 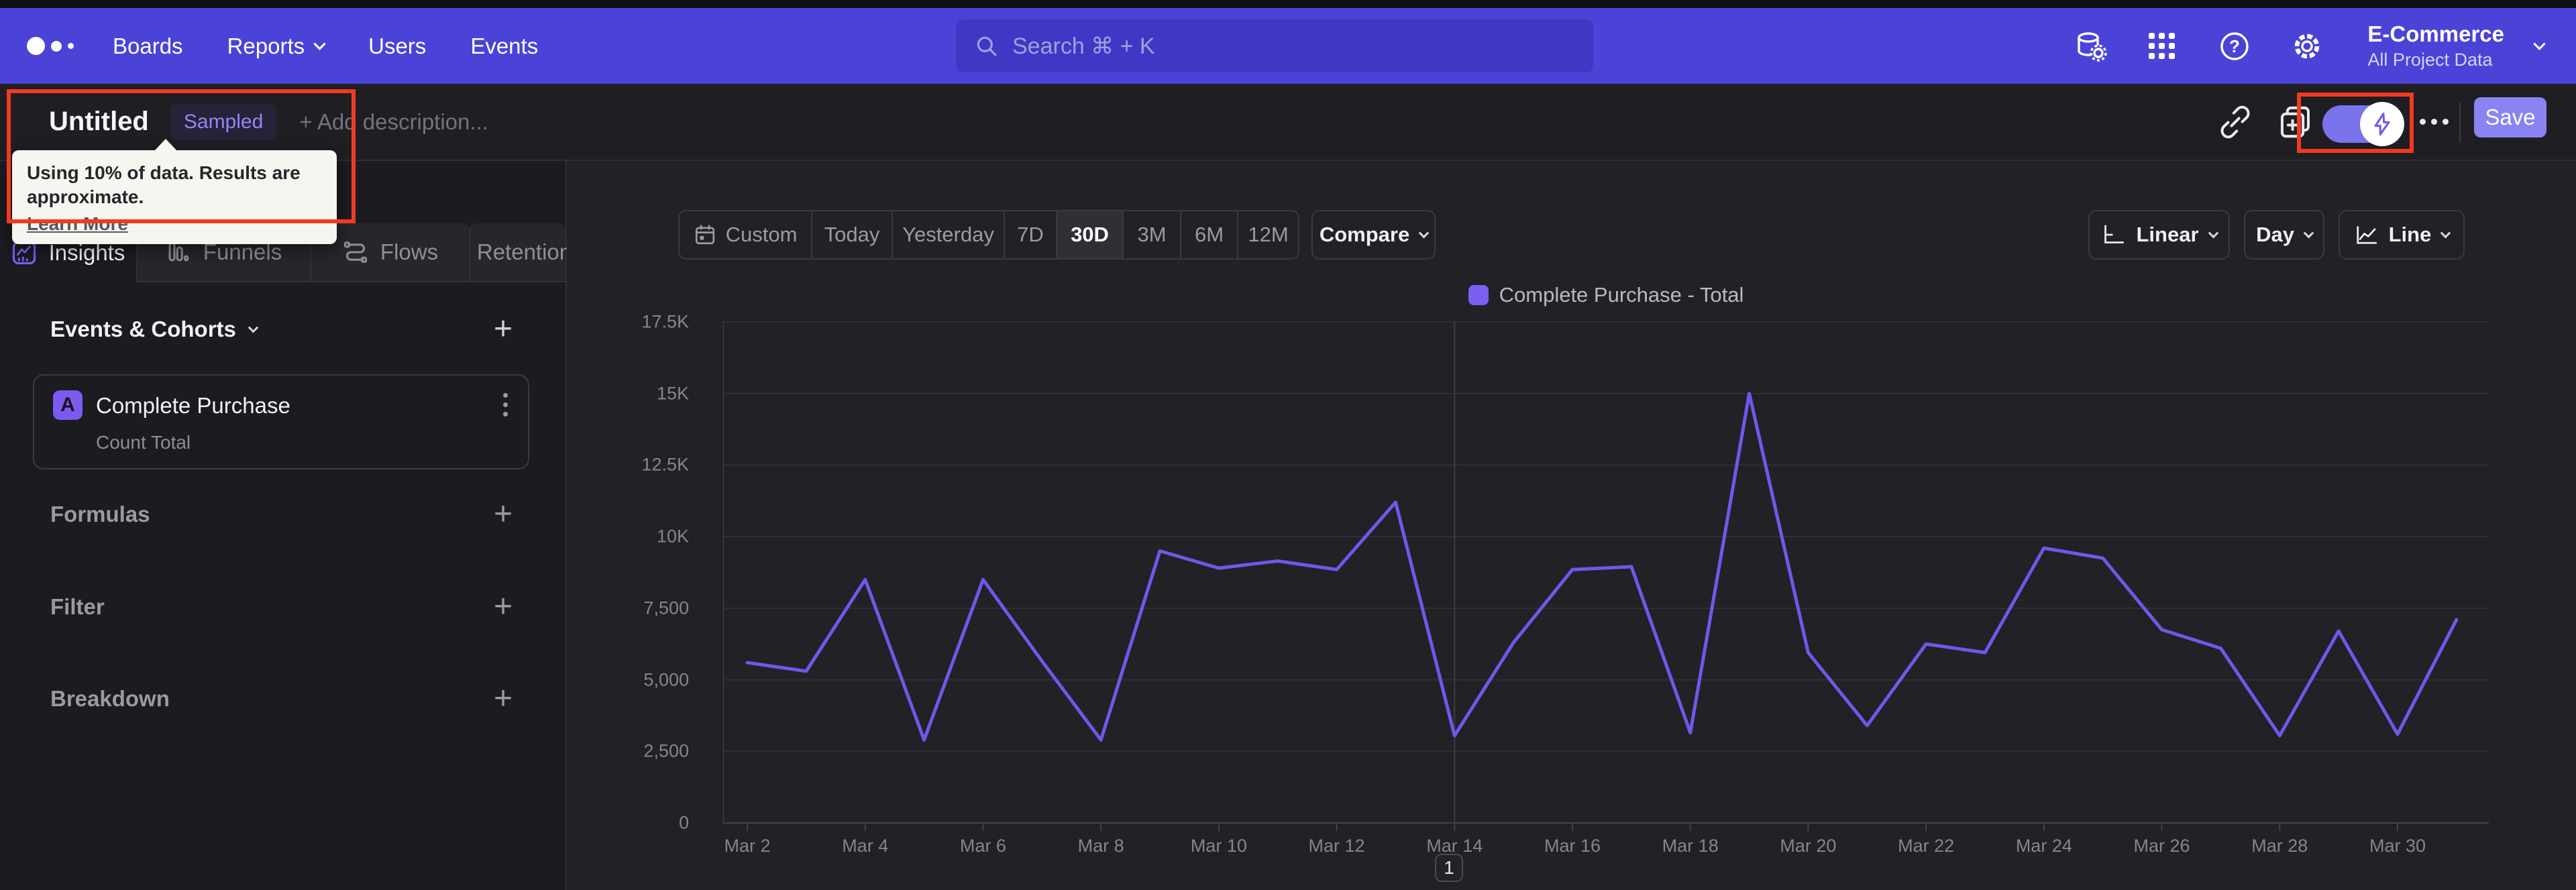 What do you see at coordinates (1288, 4) in the screenshot?
I see `window-top-strip` at bounding box center [1288, 4].